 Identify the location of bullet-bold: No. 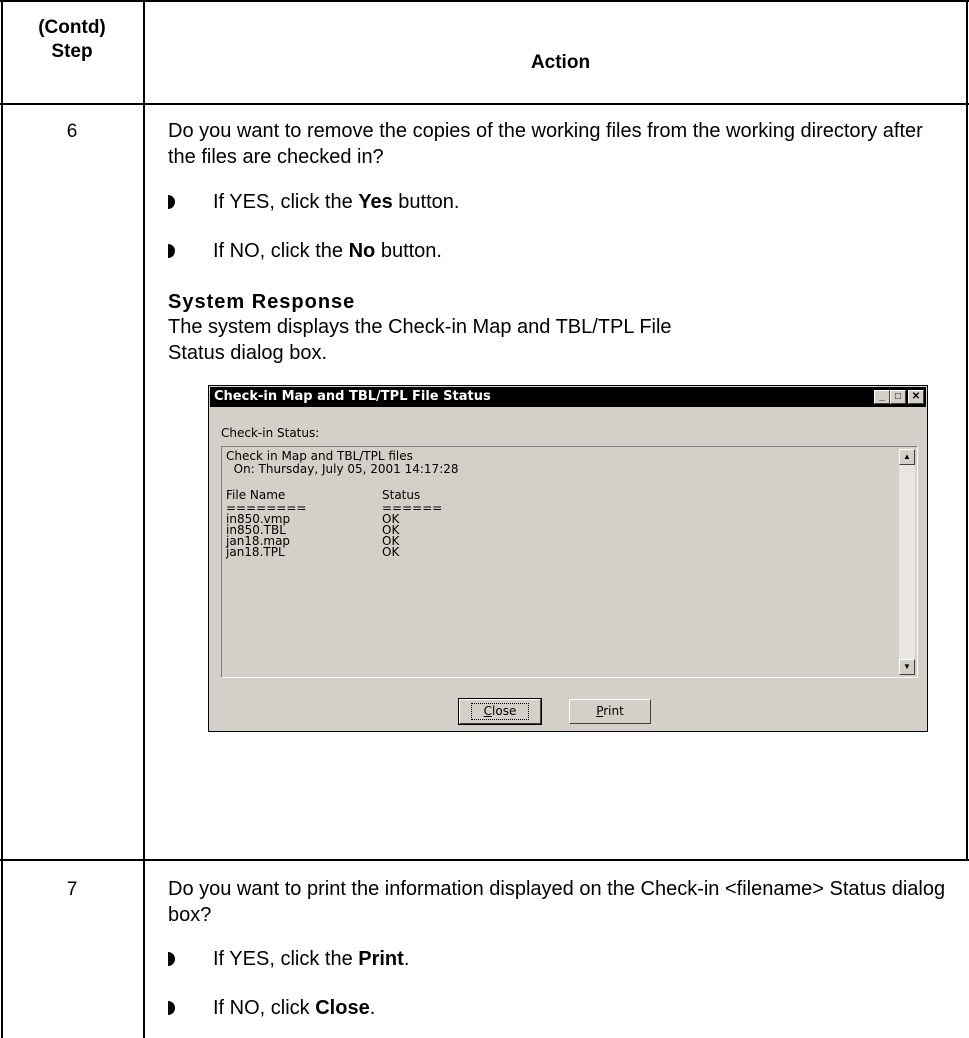
(362, 251).